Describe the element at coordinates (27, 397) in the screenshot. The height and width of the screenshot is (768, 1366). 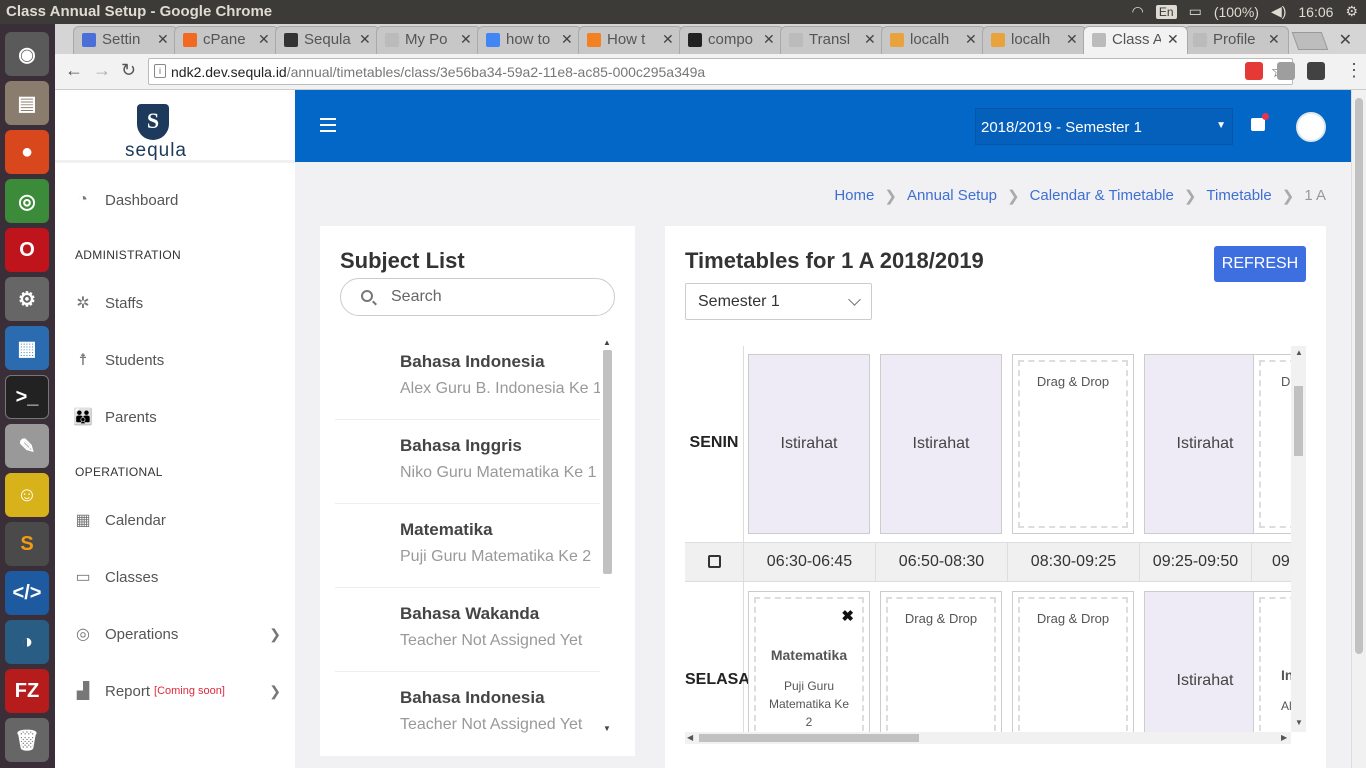
I see `terminal-icon: >_` at that location.